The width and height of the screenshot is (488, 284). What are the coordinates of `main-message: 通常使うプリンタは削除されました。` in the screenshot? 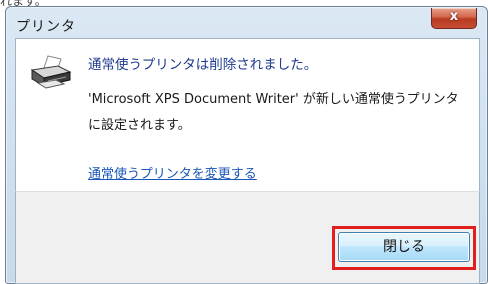 It's located at (203, 65).